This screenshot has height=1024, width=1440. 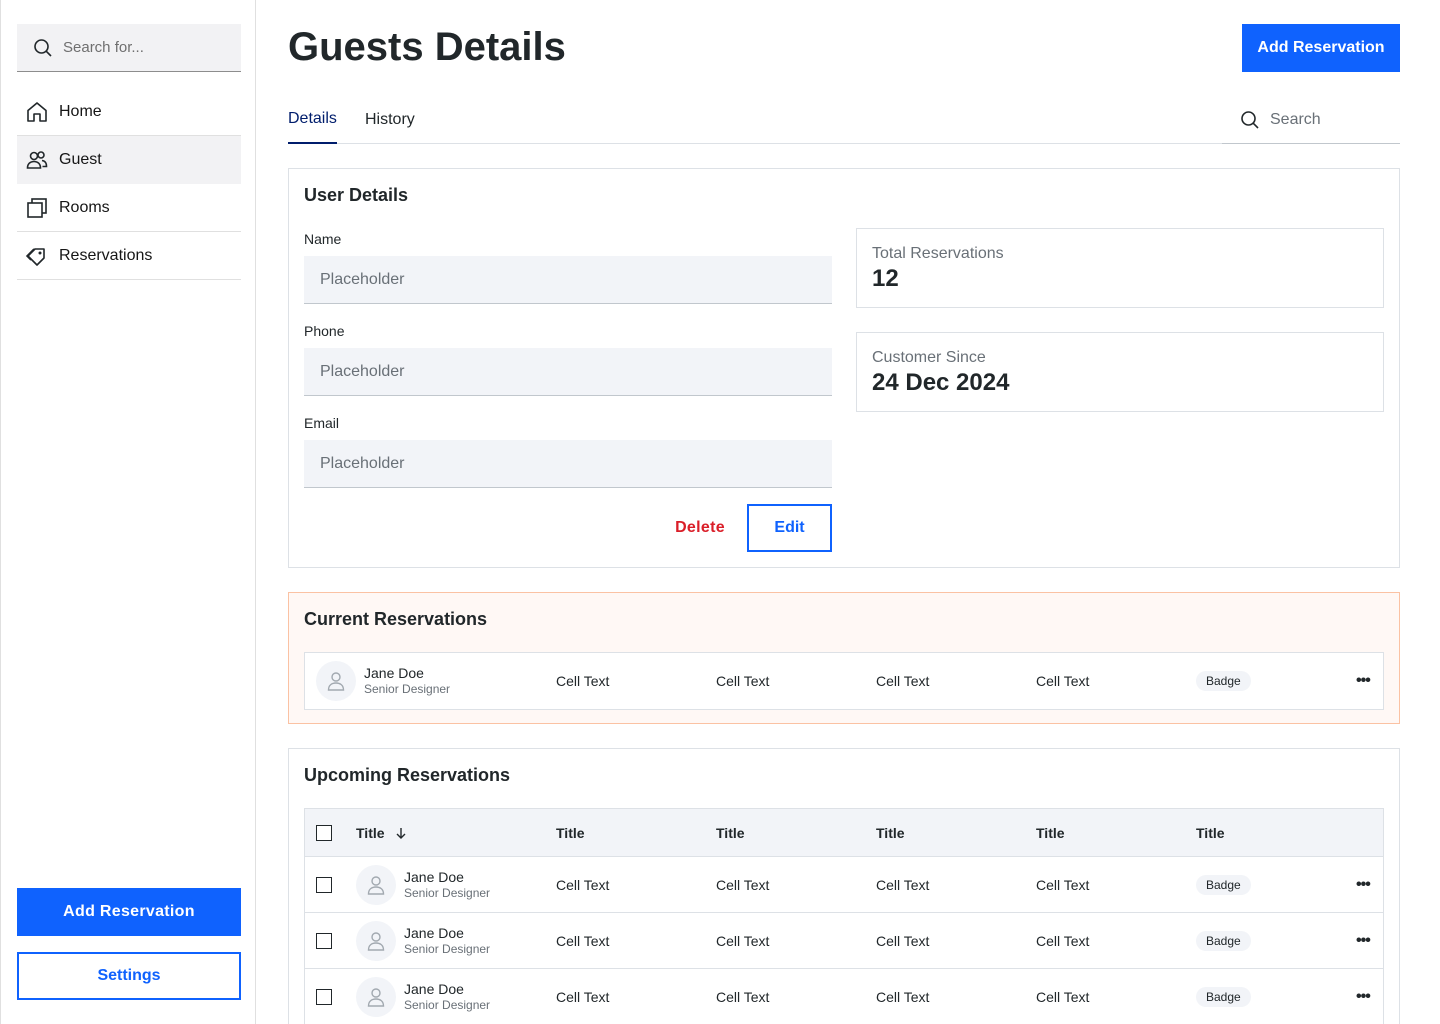 What do you see at coordinates (1295, 119) in the screenshot?
I see `tab-search-placeholder: Search` at bounding box center [1295, 119].